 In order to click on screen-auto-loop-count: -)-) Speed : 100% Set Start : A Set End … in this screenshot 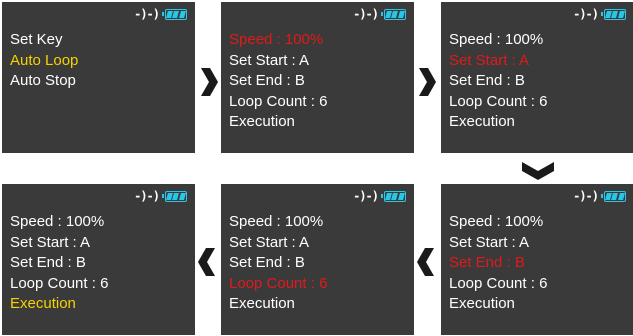, I will do `click(317, 259)`.